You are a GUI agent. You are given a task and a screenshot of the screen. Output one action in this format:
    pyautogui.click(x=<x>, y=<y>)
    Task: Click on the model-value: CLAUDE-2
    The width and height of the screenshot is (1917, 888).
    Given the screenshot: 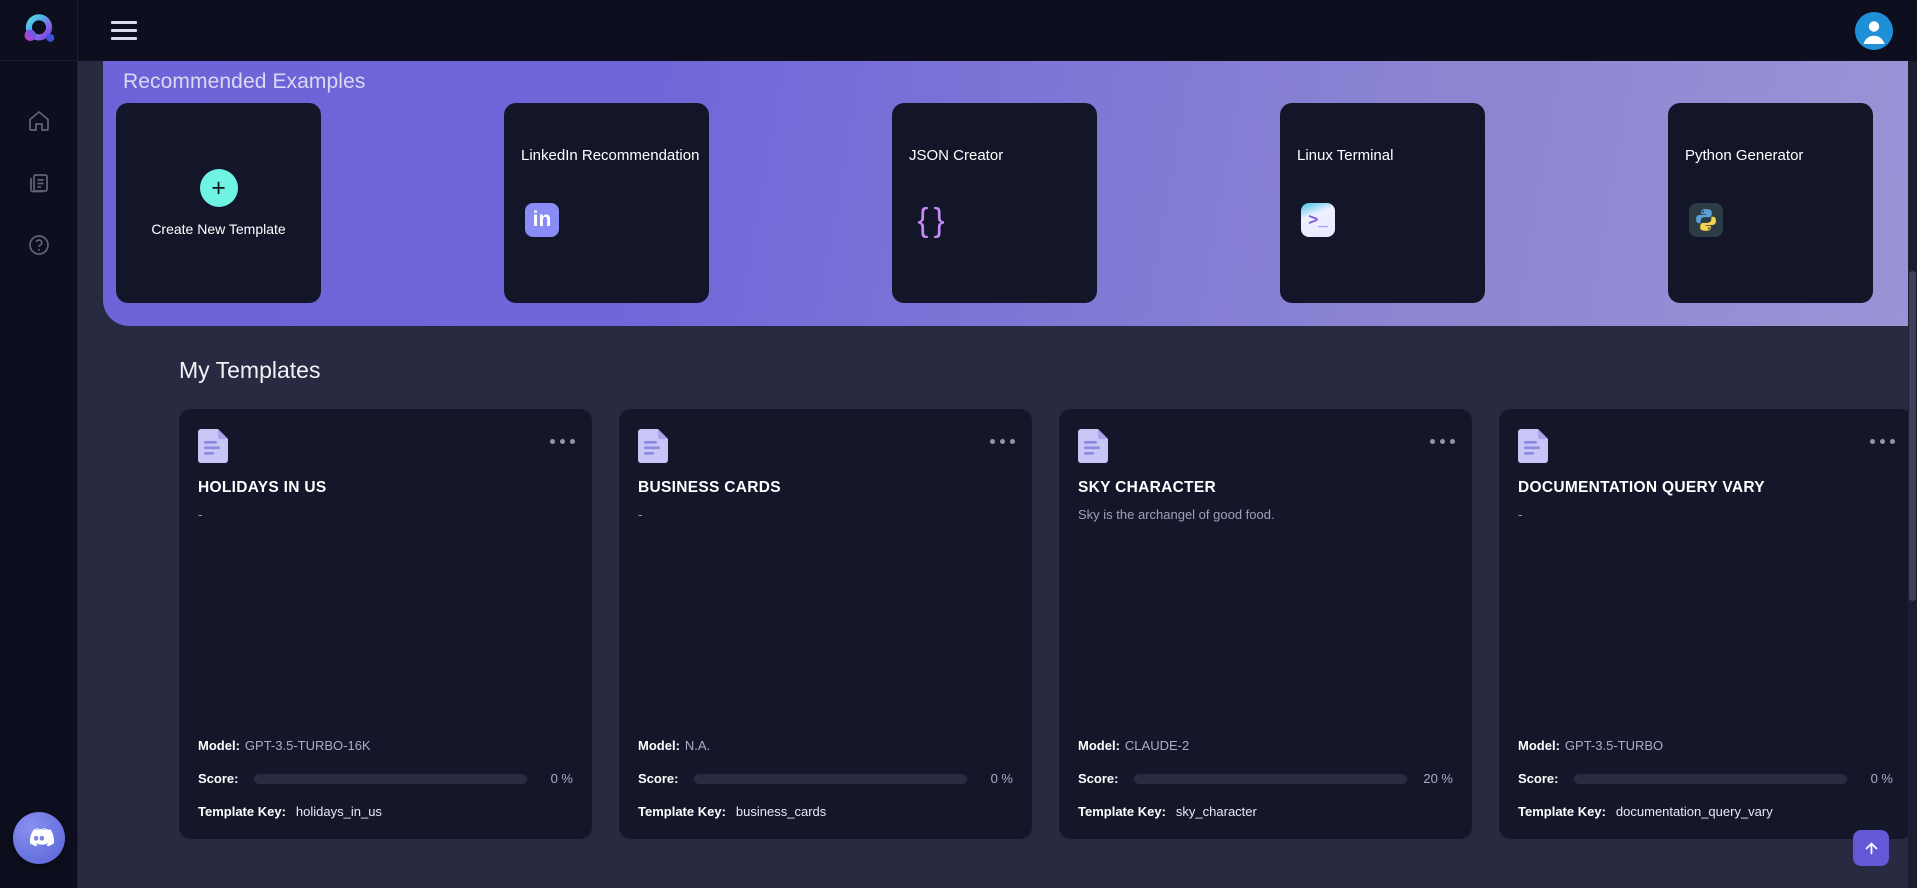 What is the action you would take?
    pyautogui.click(x=1157, y=745)
    